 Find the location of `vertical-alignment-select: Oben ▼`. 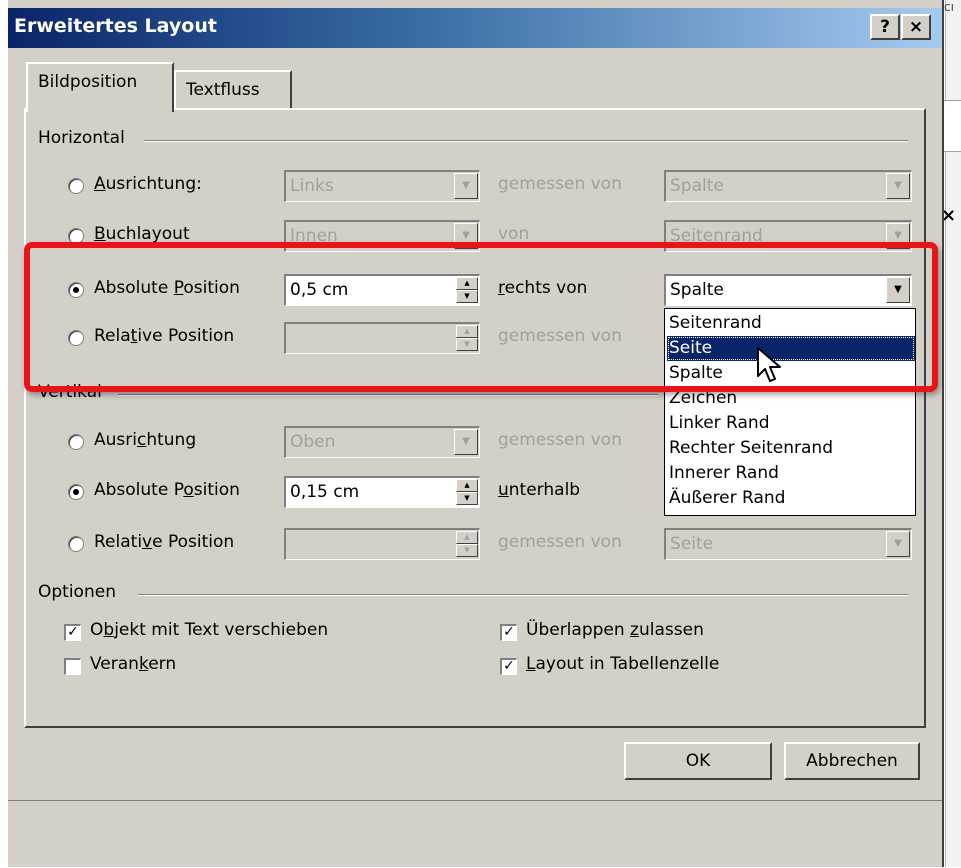

vertical-alignment-select: Oben ▼ is located at coordinates (382, 442).